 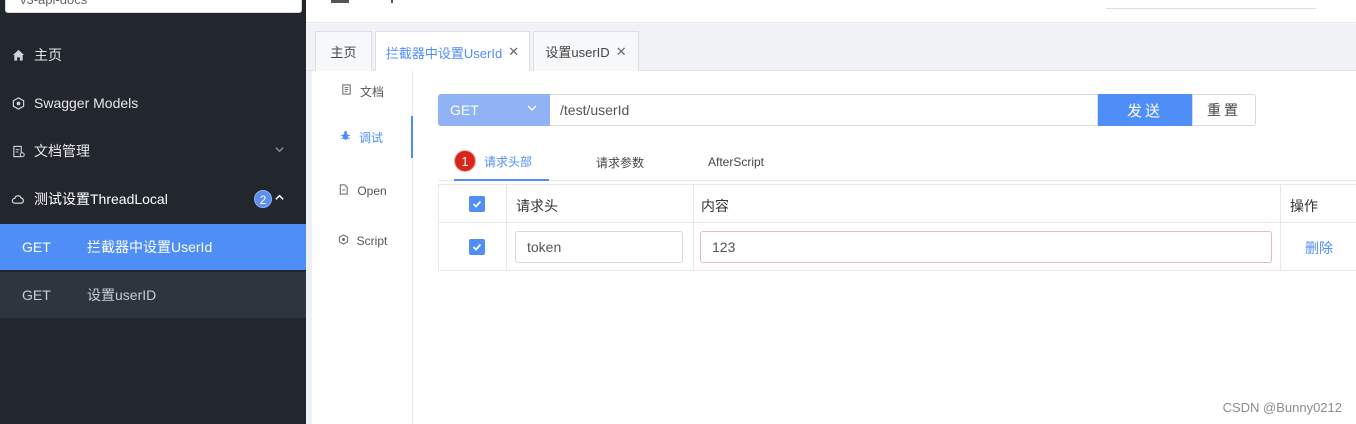 I want to click on sidebar-item-label: 文档管理, so click(x=62, y=151).